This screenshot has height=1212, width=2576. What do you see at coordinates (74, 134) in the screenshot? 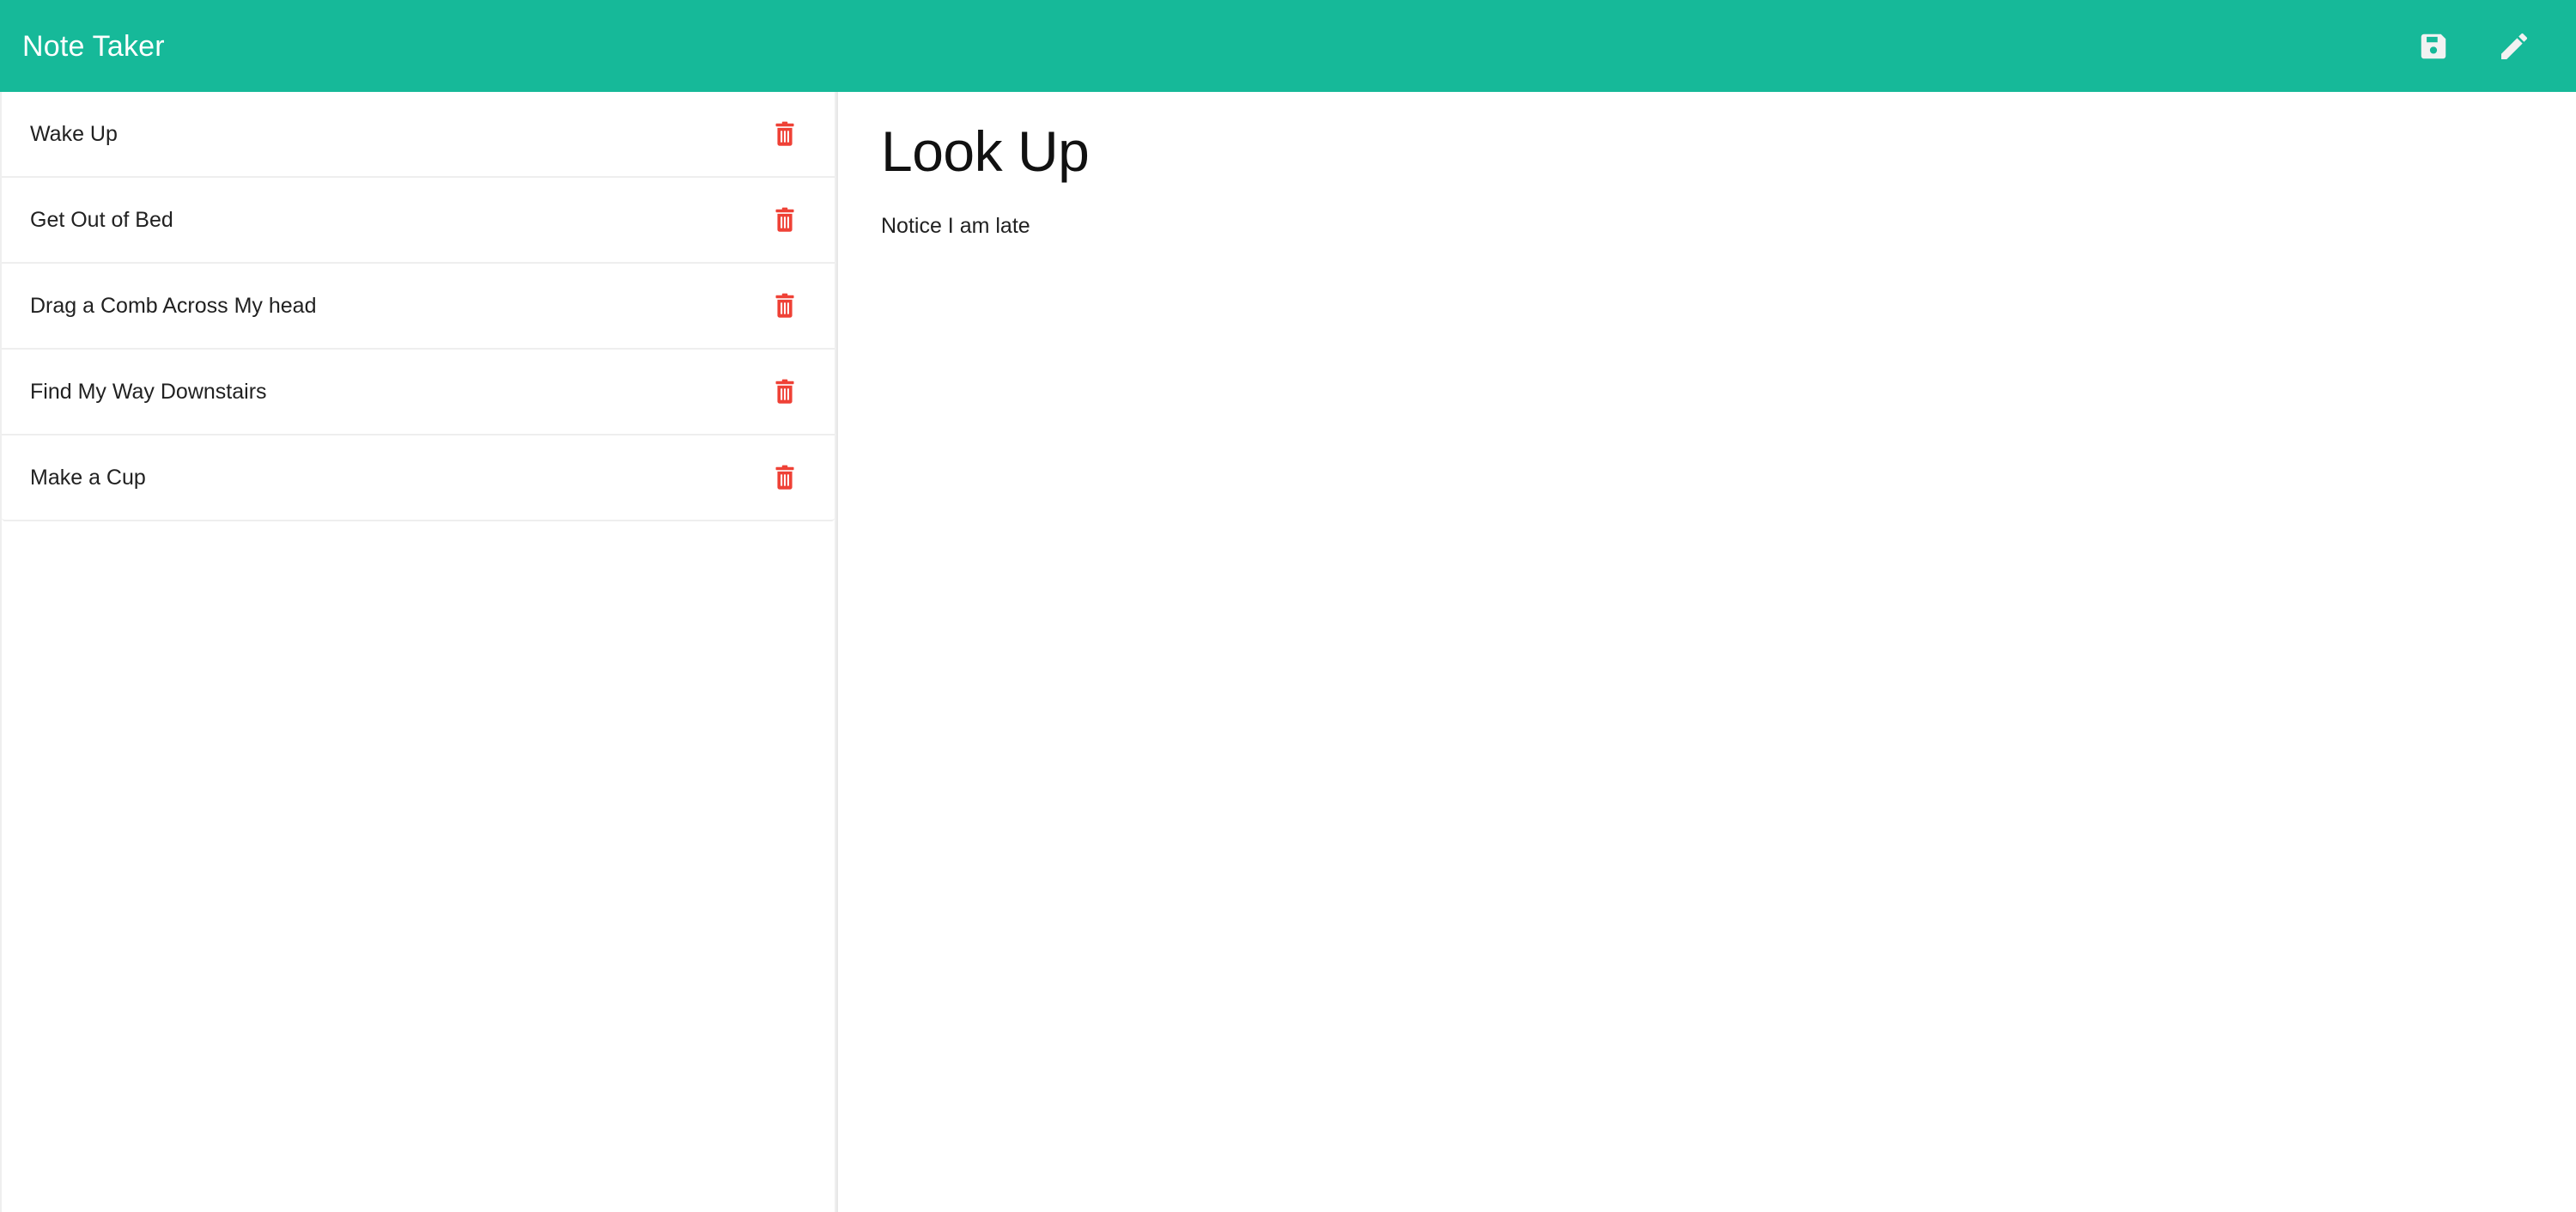
I see `note-list-item-label: Wake Up` at bounding box center [74, 134].